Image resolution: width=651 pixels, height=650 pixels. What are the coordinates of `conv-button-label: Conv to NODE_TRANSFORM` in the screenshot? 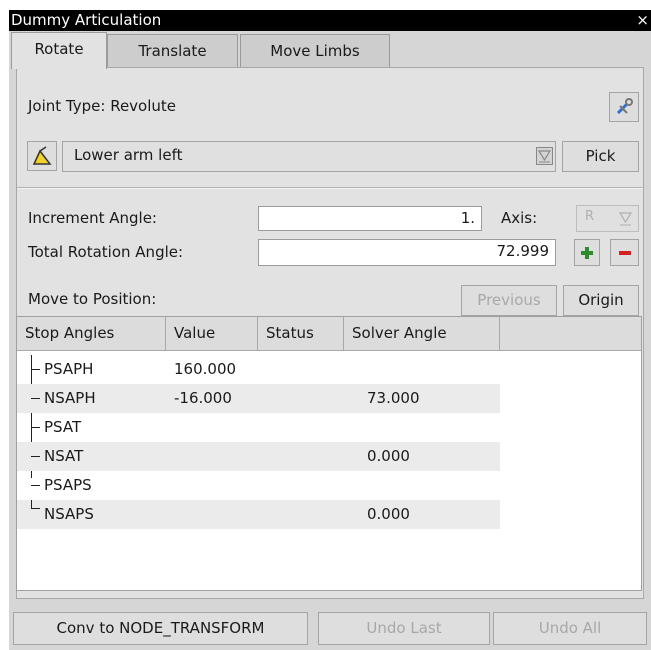 It's located at (160, 628).